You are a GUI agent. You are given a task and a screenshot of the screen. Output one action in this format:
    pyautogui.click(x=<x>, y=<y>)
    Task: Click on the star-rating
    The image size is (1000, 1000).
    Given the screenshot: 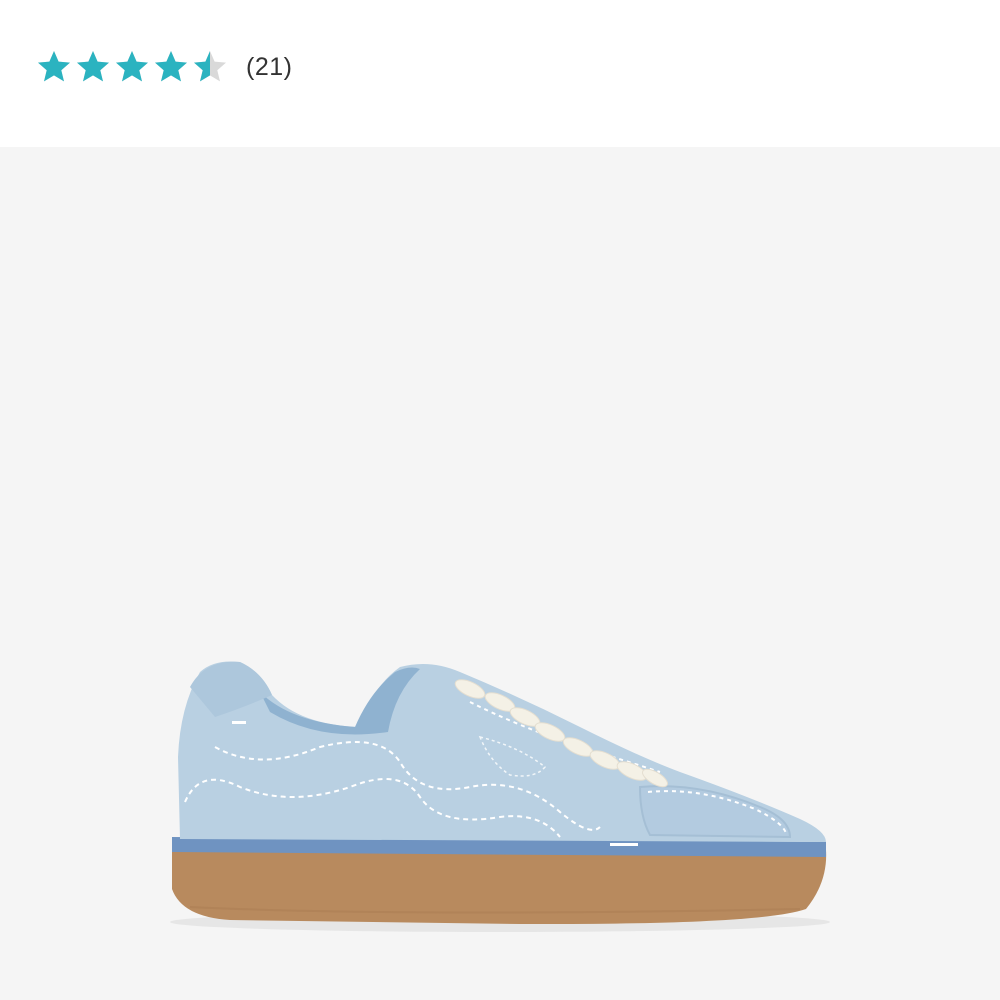 What is the action you would take?
    pyautogui.click(x=132, y=69)
    